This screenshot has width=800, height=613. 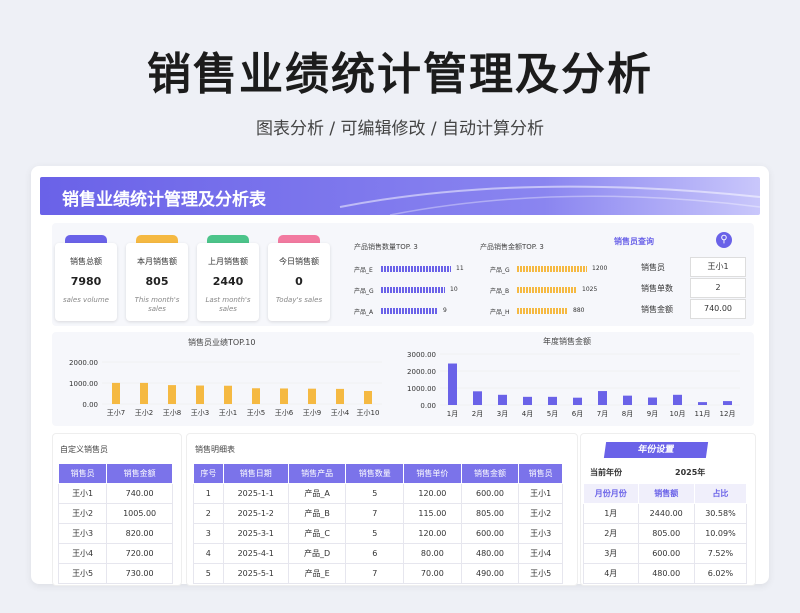 I want to click on table-cell: 70.00, so click(x=432, y=573).